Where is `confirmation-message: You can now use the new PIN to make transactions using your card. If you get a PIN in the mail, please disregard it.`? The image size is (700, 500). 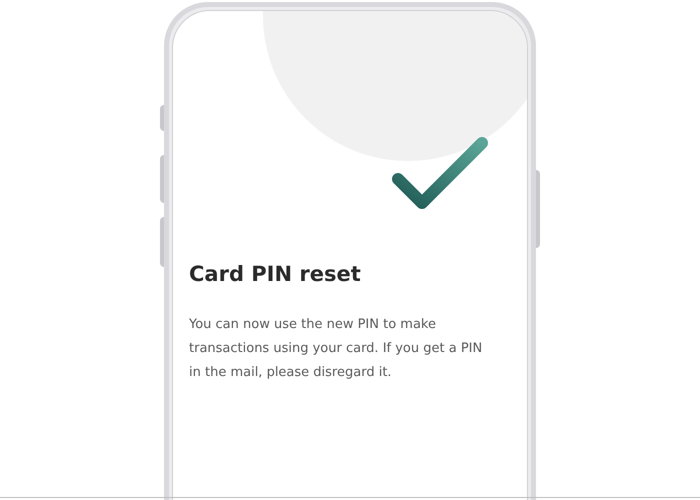 confirmation-message: You can now use the new PIN to make transactions using your card. If you get a PIN in the mail, please disregard it. is located at coordinates (336, 349).